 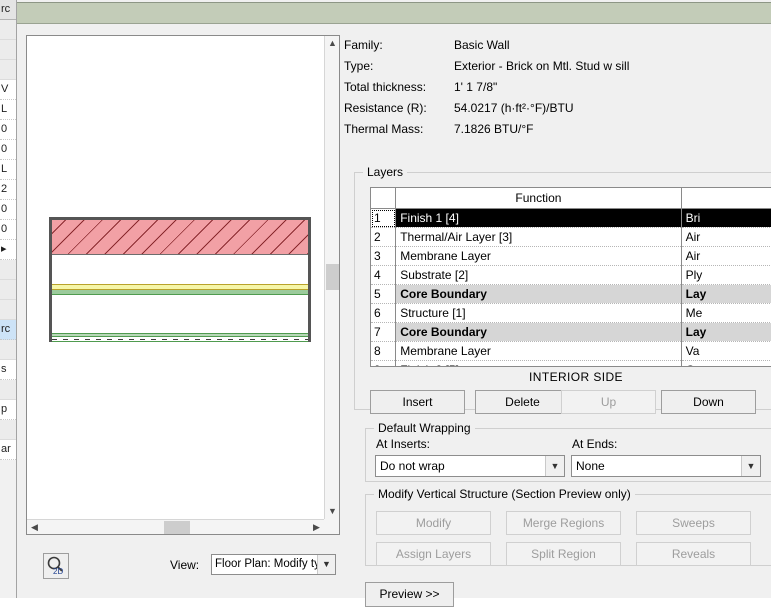 I want to click on table-row: 7 Core Boundary Lay, so click(x=571, y=332).